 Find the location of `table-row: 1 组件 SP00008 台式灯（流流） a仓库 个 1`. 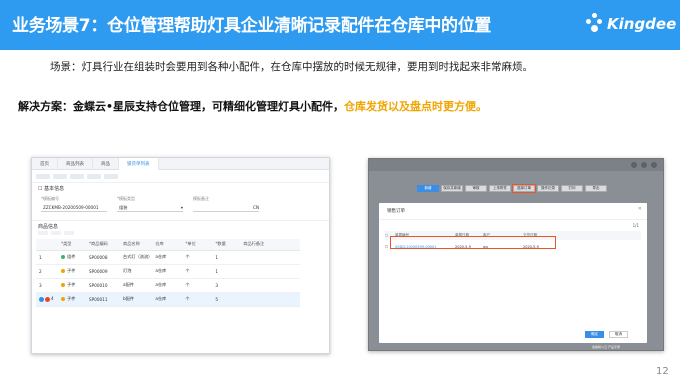

table-row: 1 组件 SP00008 台式灯（流流） a仓库 个 1 is located at coordinates (168, 257).